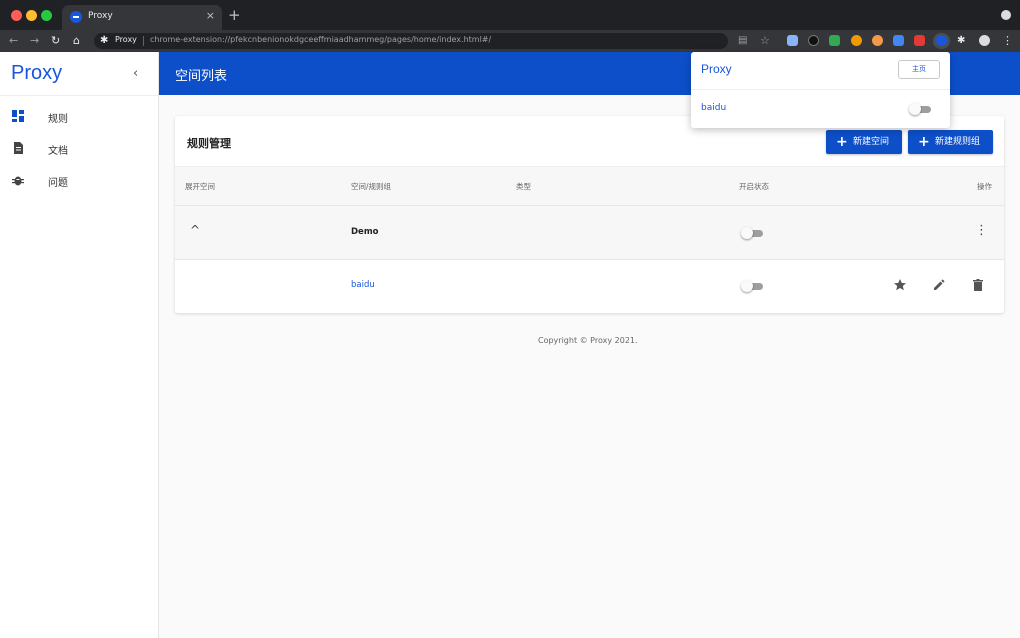 The image size is (1020, 638). I want to click on reload-icon: ↻, so click(55, 41).